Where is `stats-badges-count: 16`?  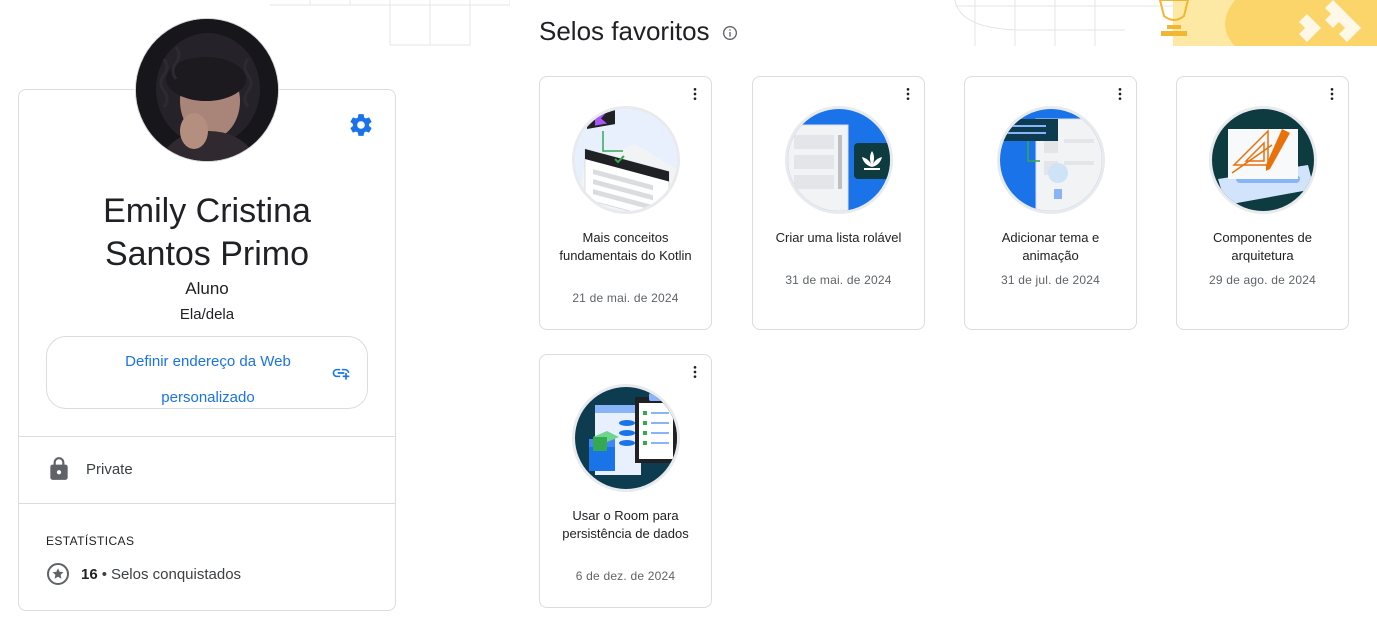 stats-badges-count: 16 is located at coordinates (89, 574).